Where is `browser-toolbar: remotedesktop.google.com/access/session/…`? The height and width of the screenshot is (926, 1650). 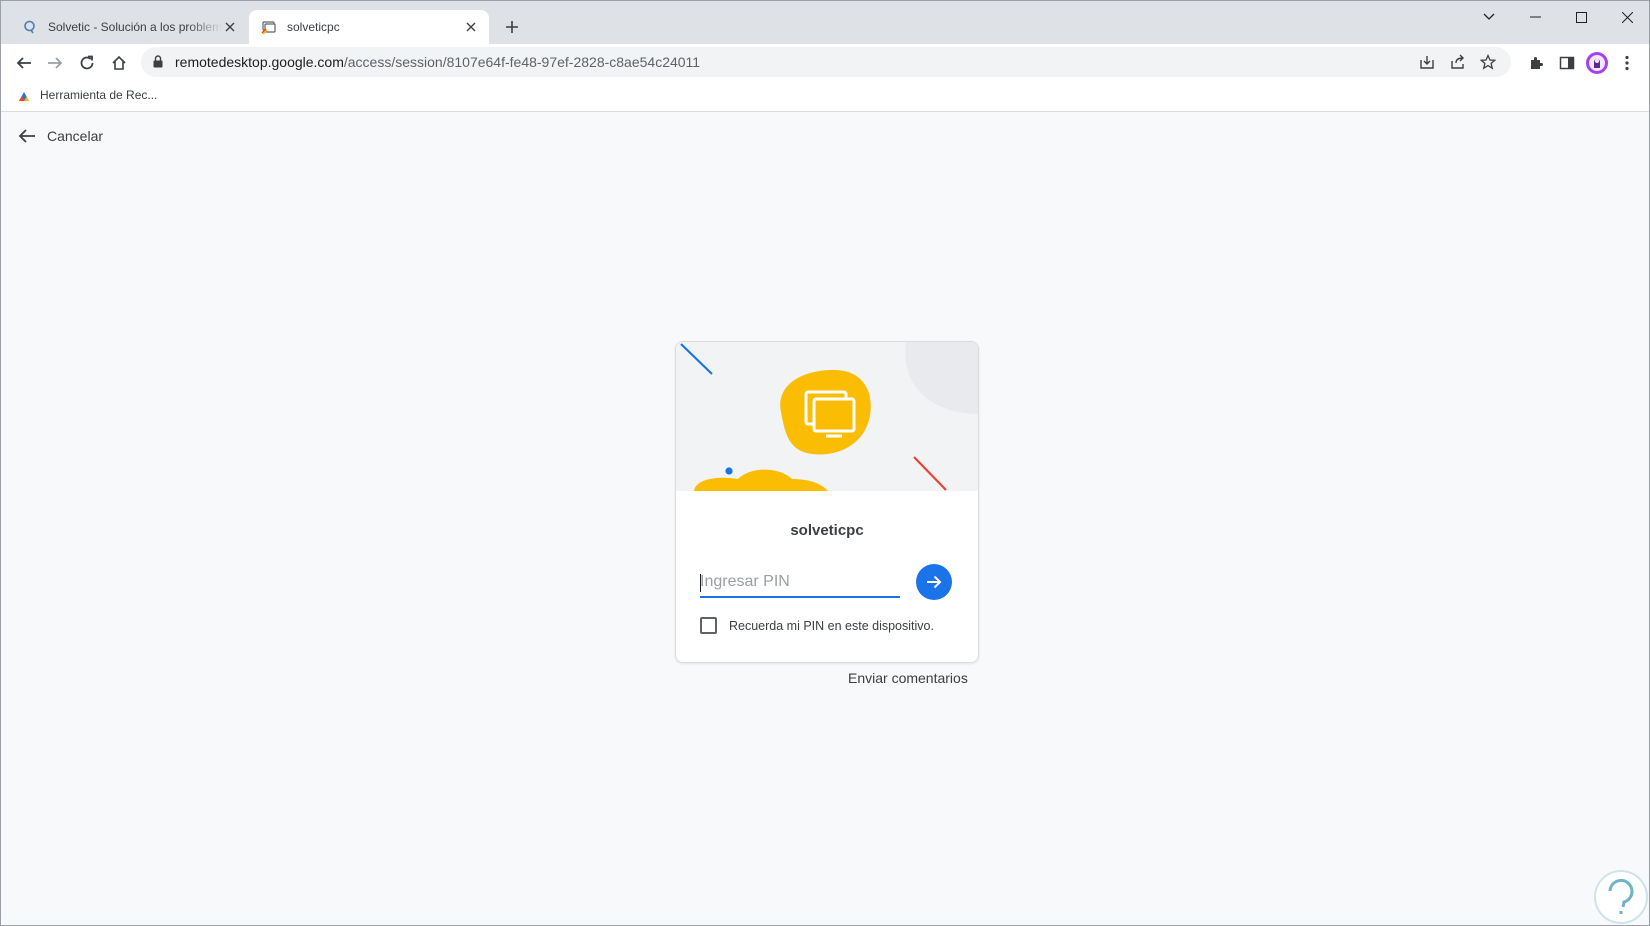
browser-toolbar: remotedesktop.google.com/access/session/… is located at coordinates (825, 62).